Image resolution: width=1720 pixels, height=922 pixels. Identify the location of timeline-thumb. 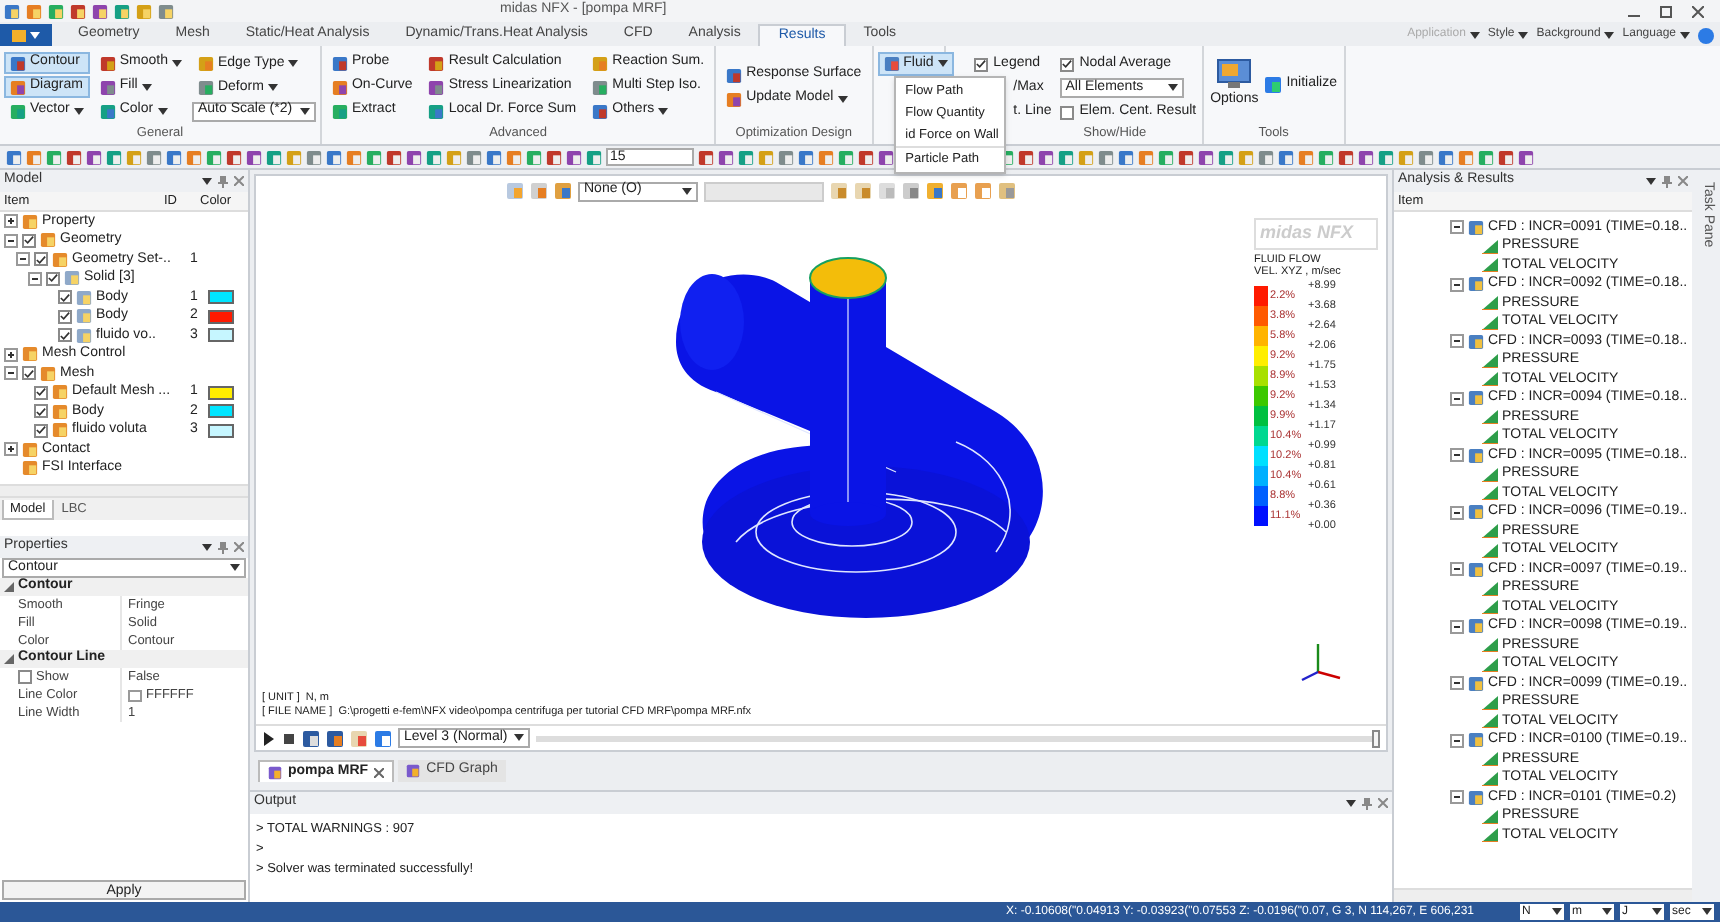
(1376, 738).